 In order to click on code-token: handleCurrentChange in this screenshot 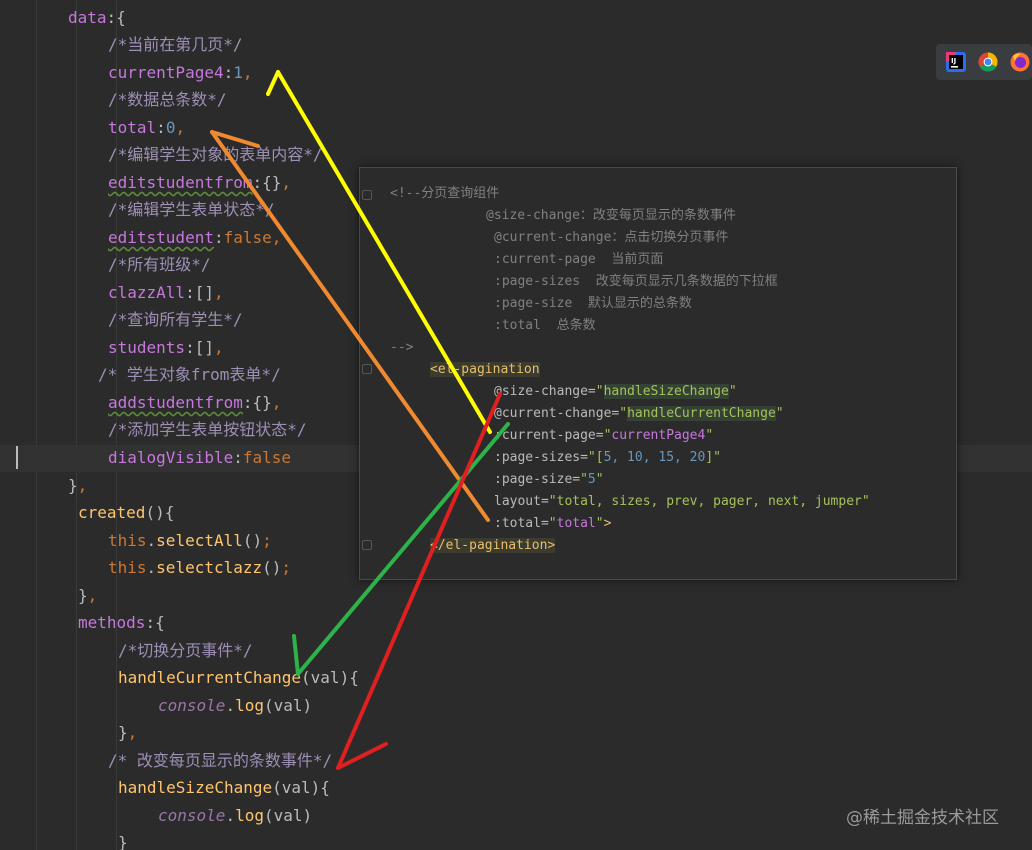, I will do `click(210, 677)`.